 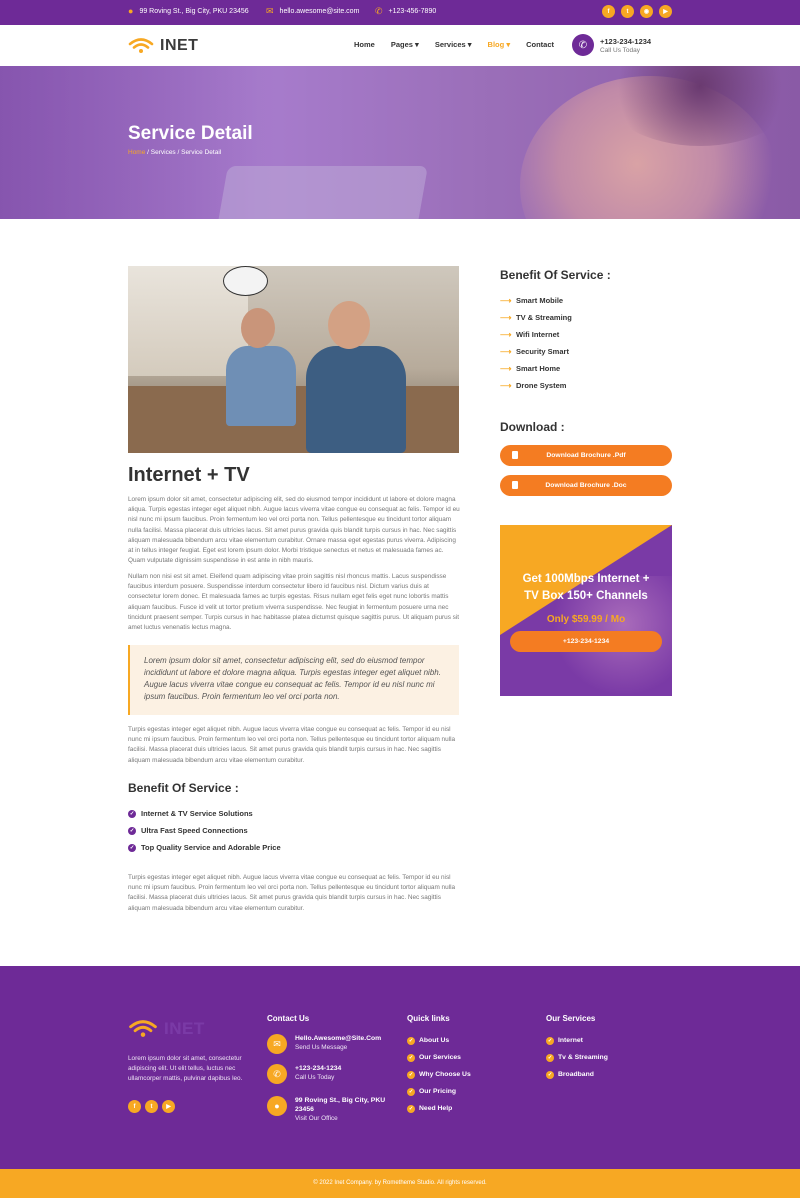 I want to click on promo-headline-2: TV Box 150+ Channels, so click(x=586, y=596).